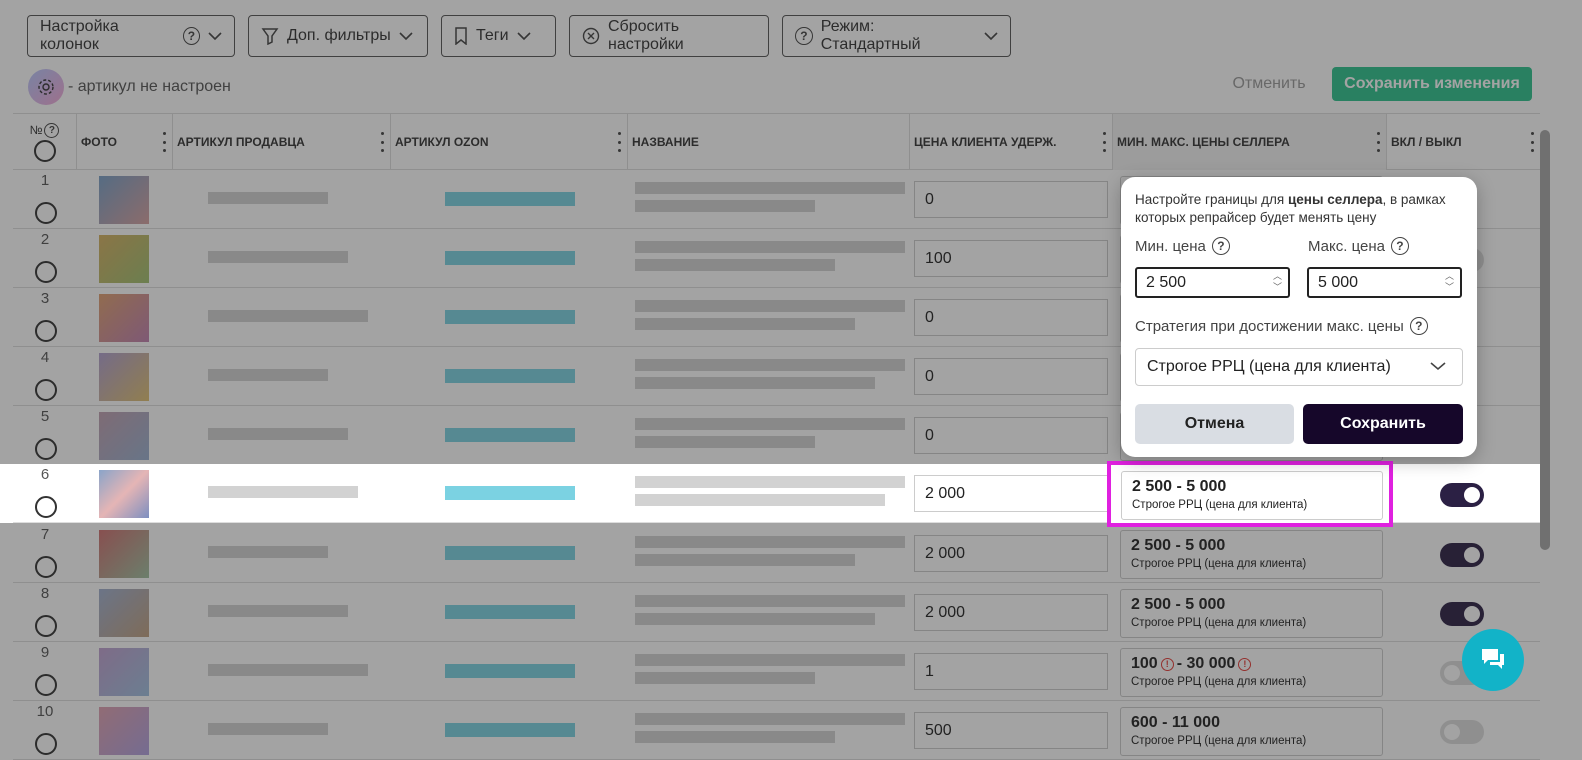  I want to click on header-no: №?, so click(45, 142).